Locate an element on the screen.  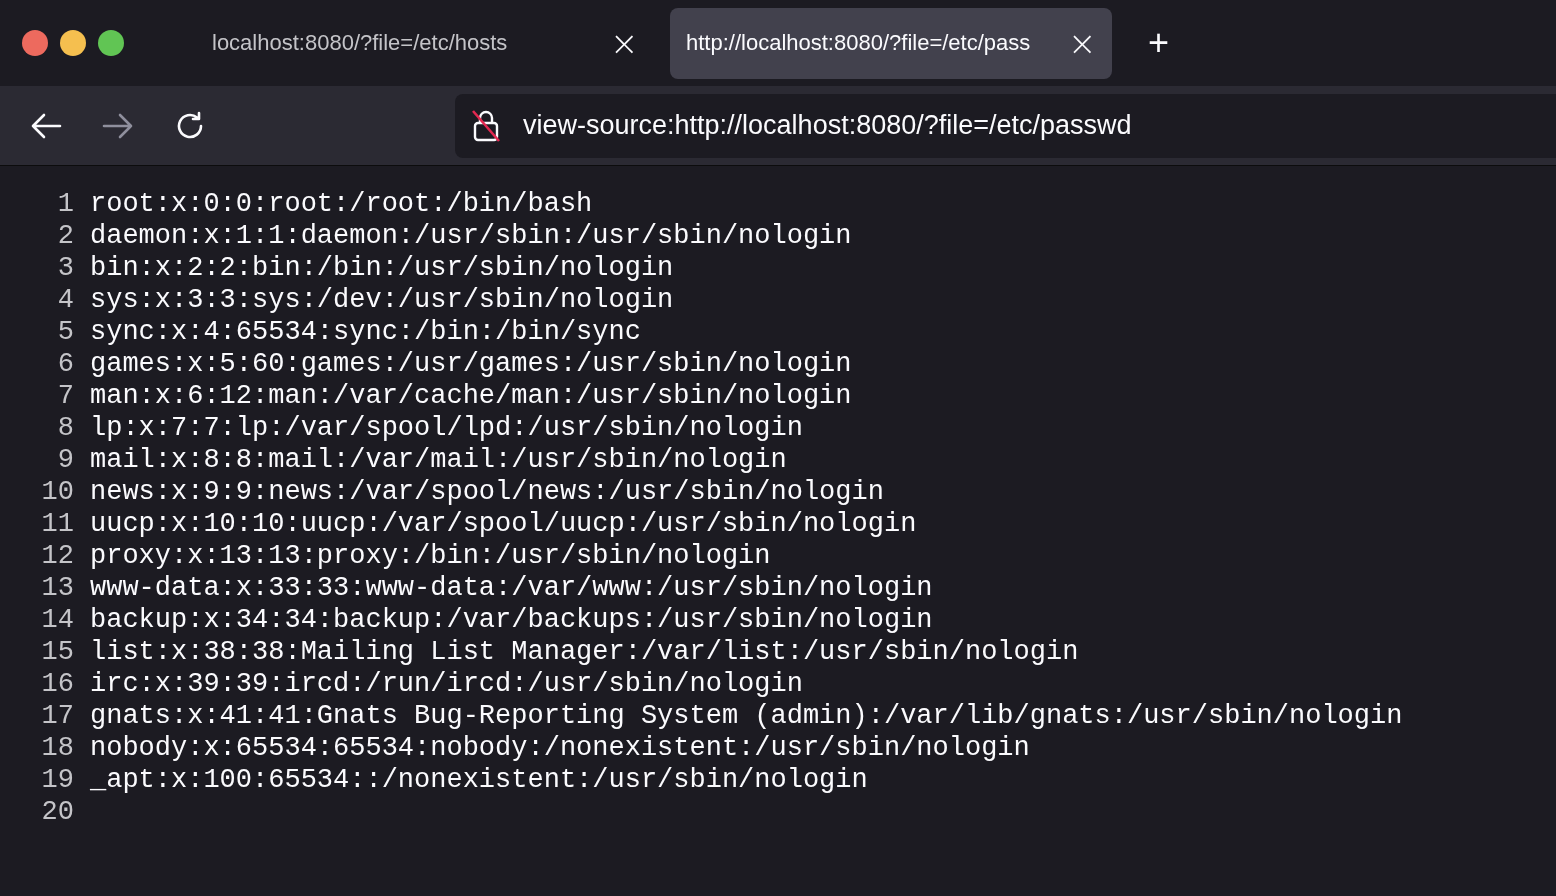
insecure-lock-icon is located at coordinates (486, 125).